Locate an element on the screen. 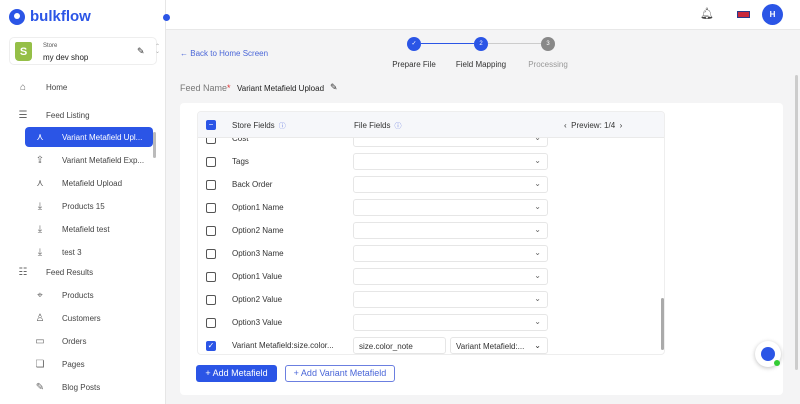  store-field: Tags is located at coordinates (240, 161).